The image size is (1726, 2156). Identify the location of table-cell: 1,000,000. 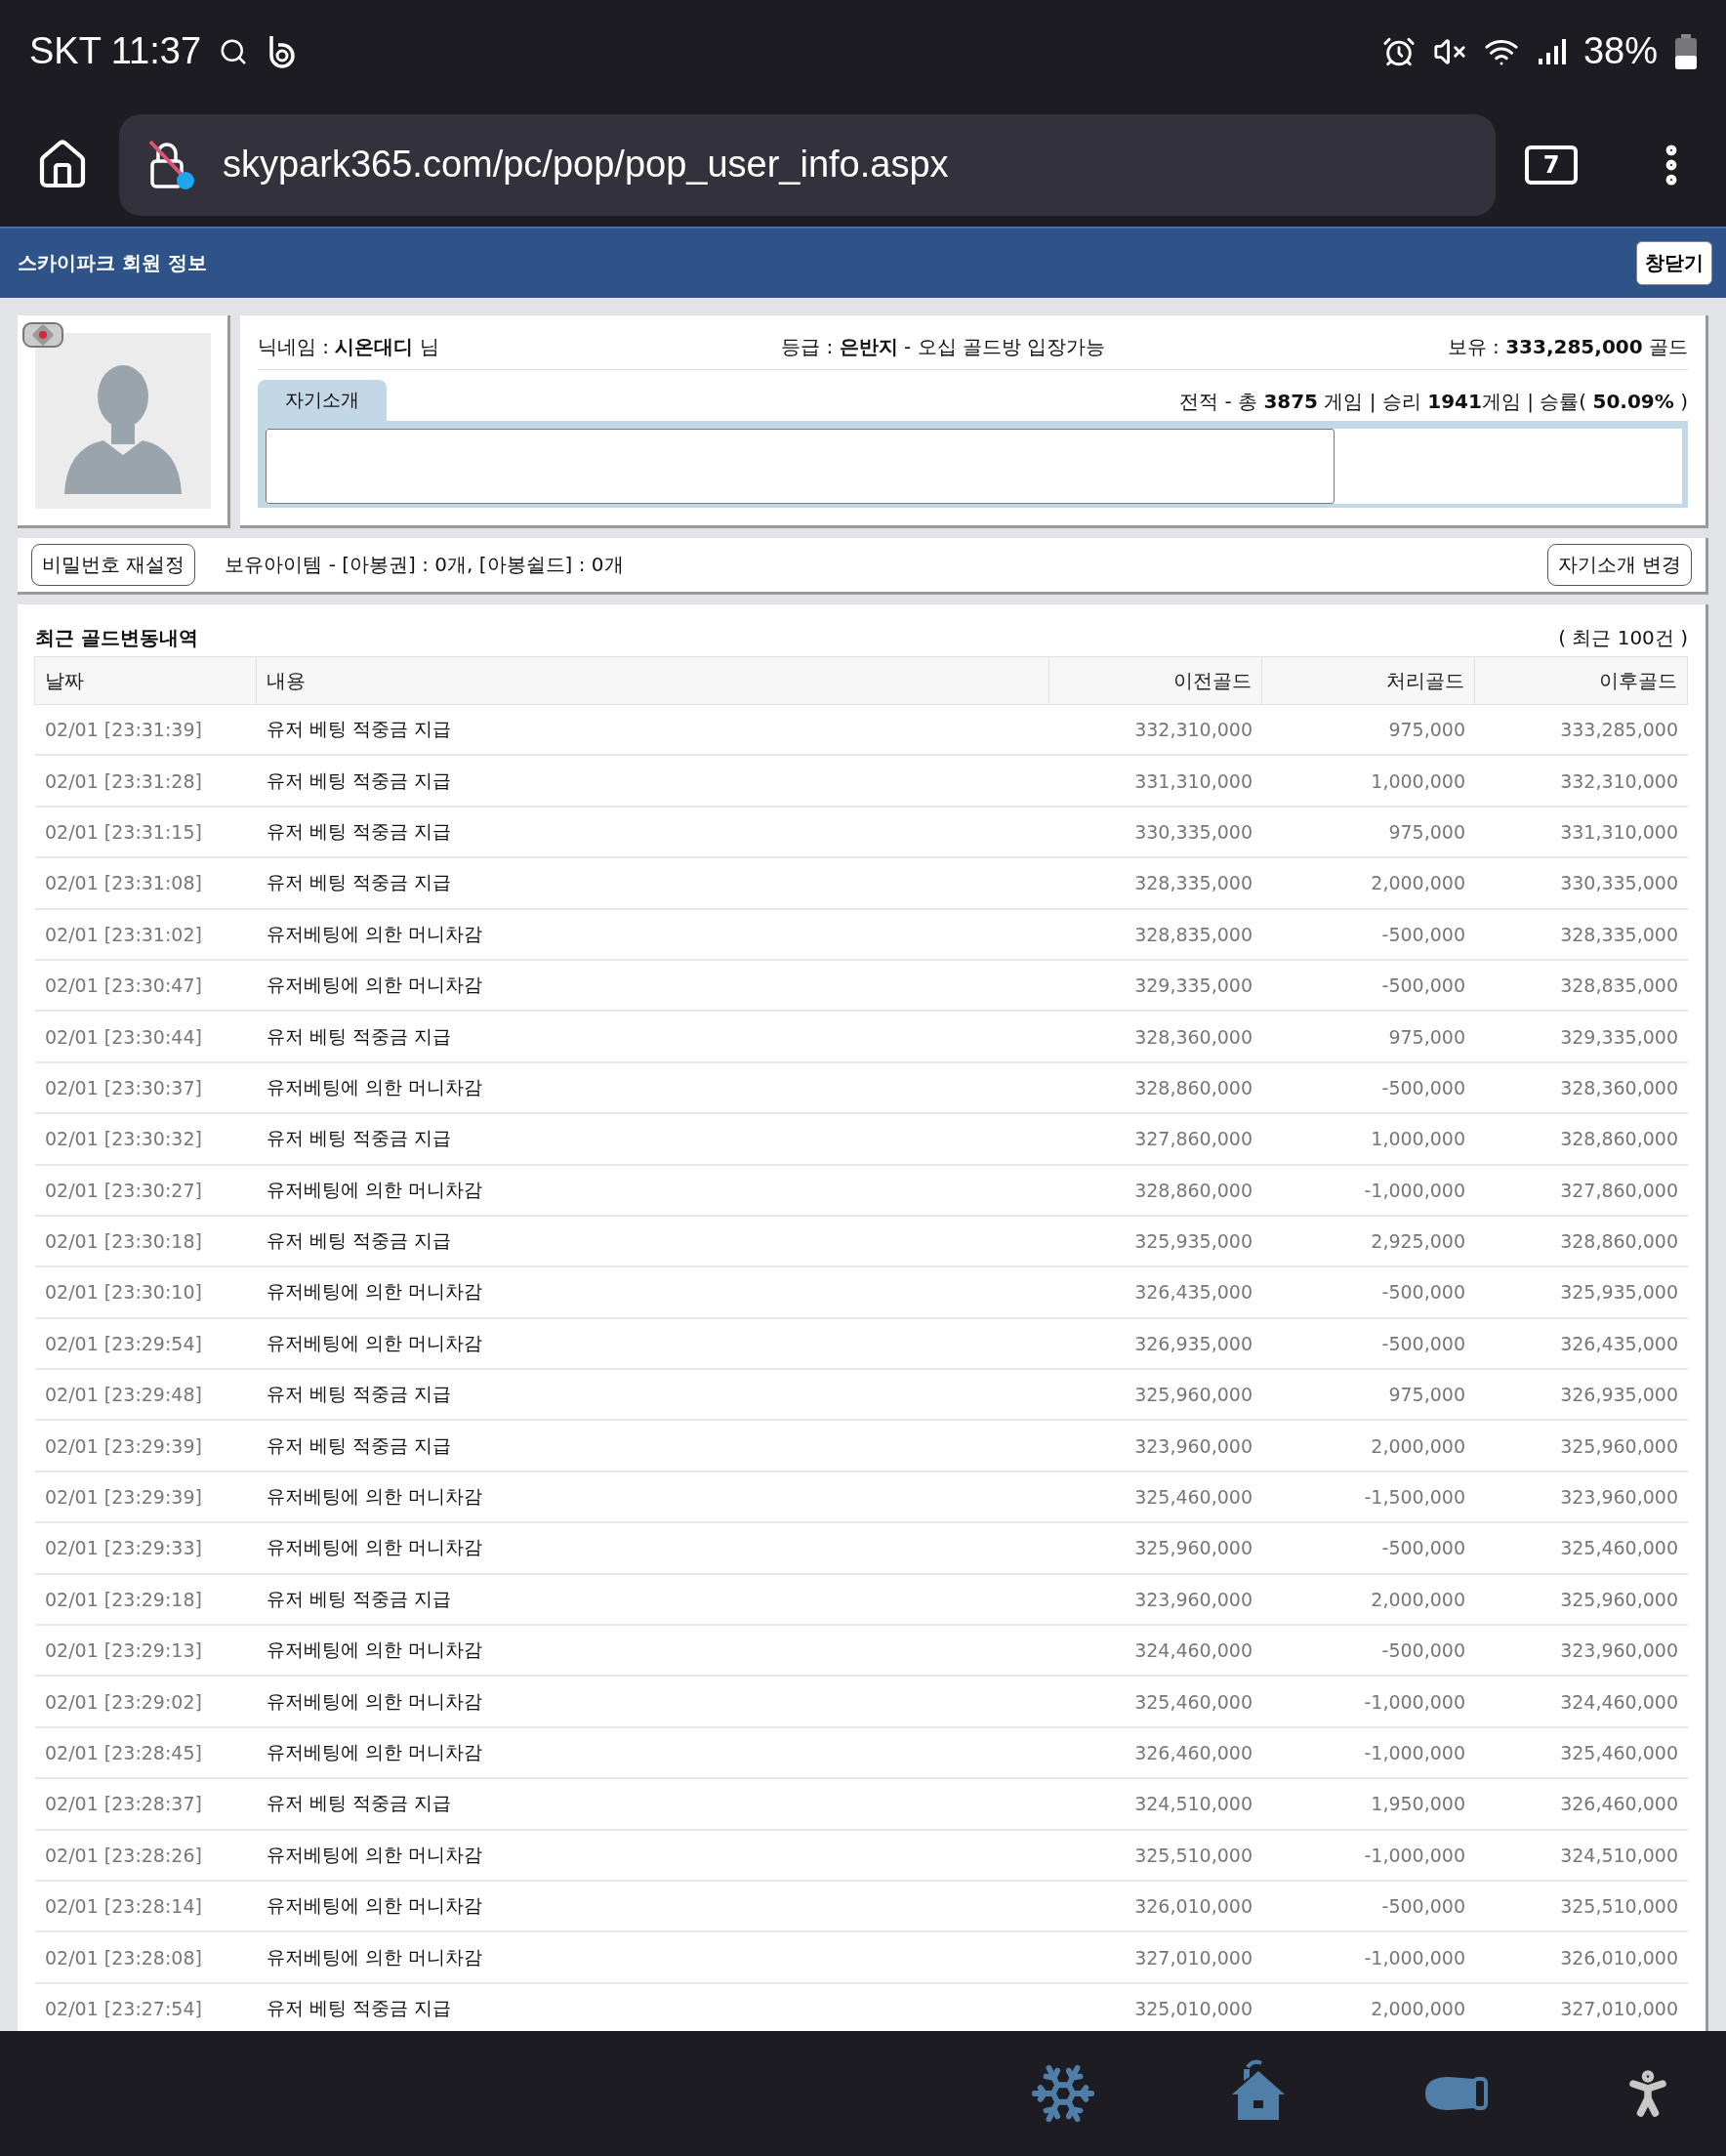
(1368, 1140).